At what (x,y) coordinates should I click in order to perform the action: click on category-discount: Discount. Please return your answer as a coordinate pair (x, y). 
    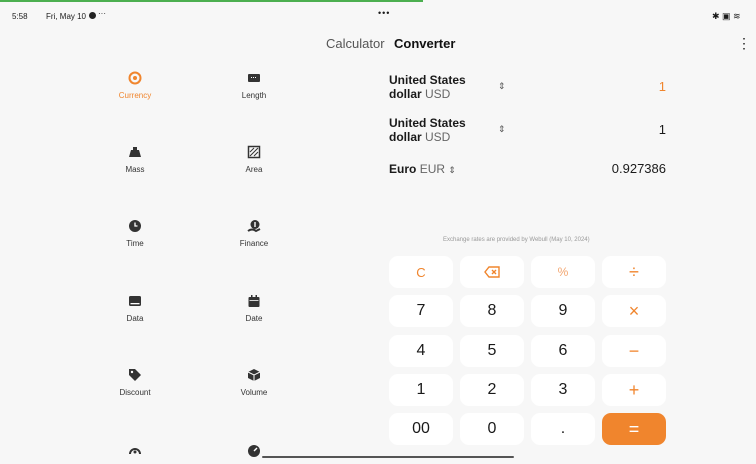
    Looking at the image, I should click on (135, 382).